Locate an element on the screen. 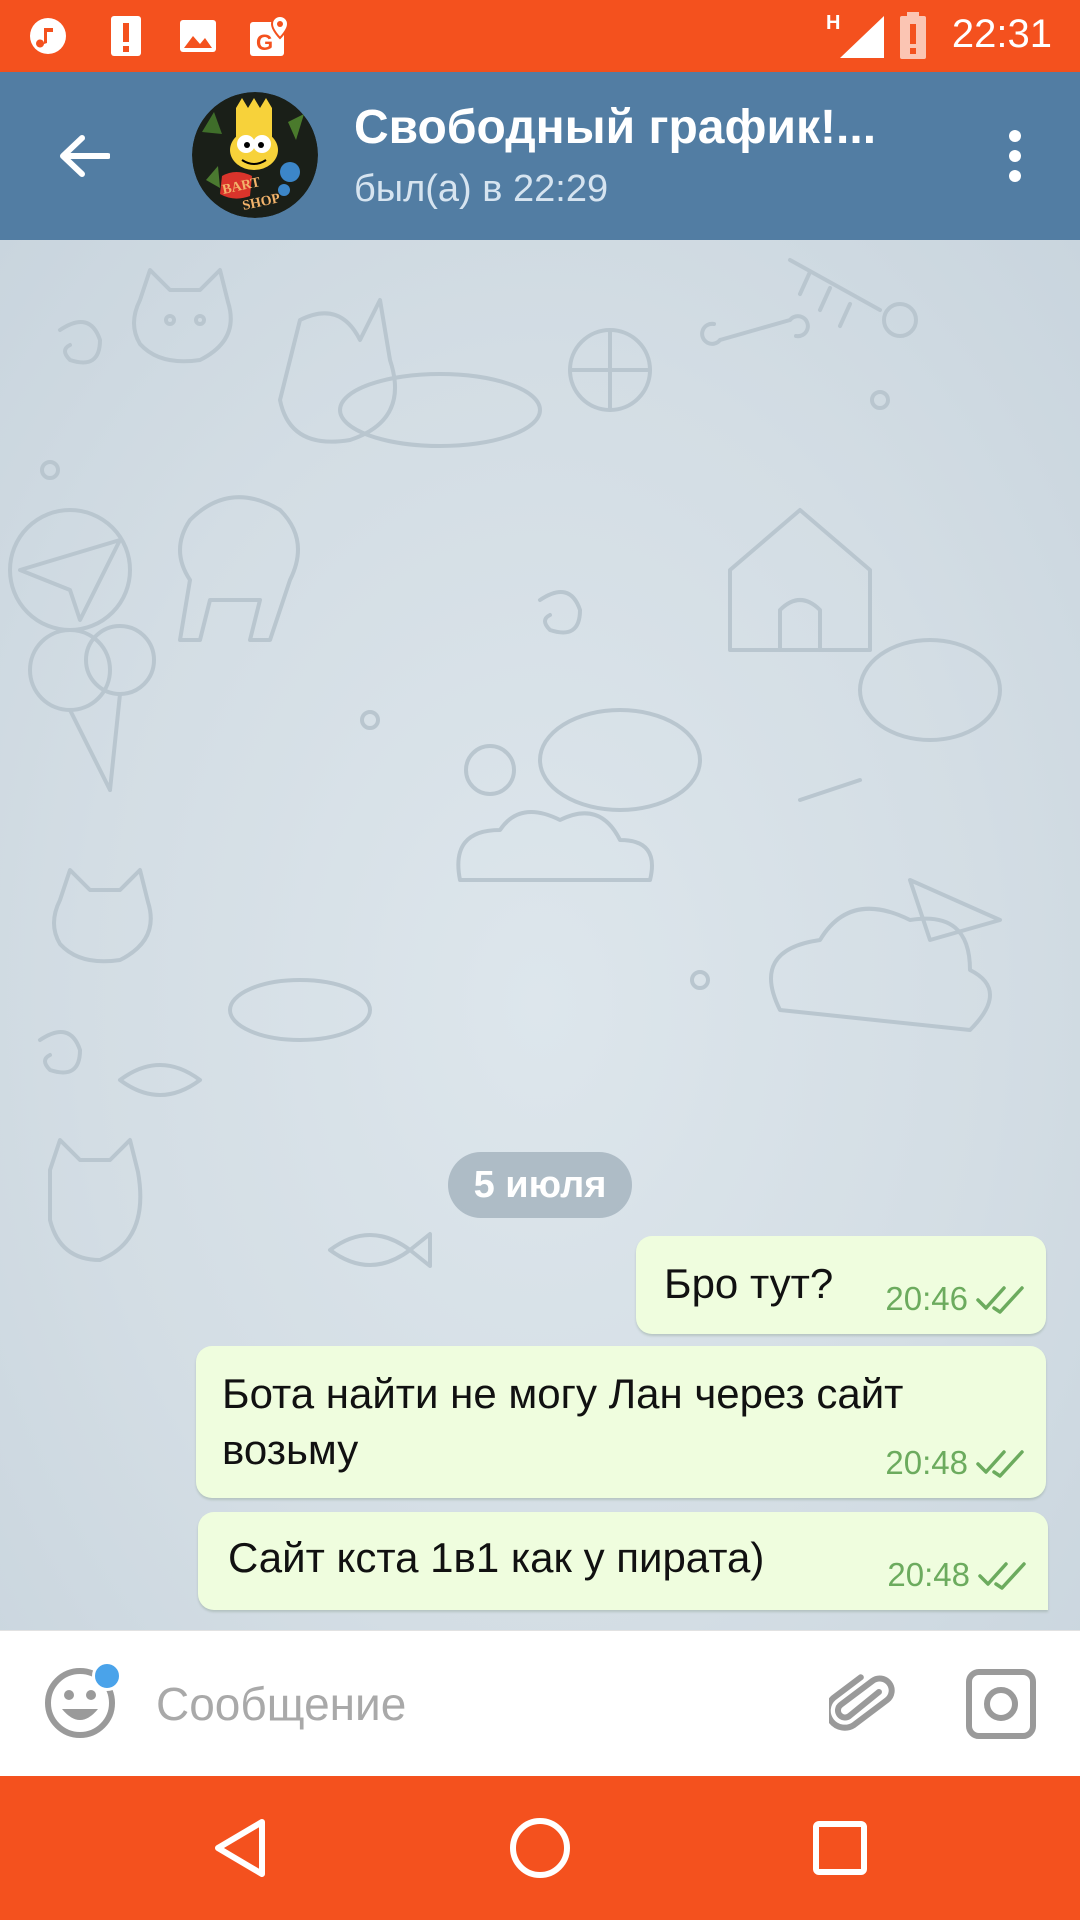  avatar: BART SHOP is located at coordinates (255, 155).